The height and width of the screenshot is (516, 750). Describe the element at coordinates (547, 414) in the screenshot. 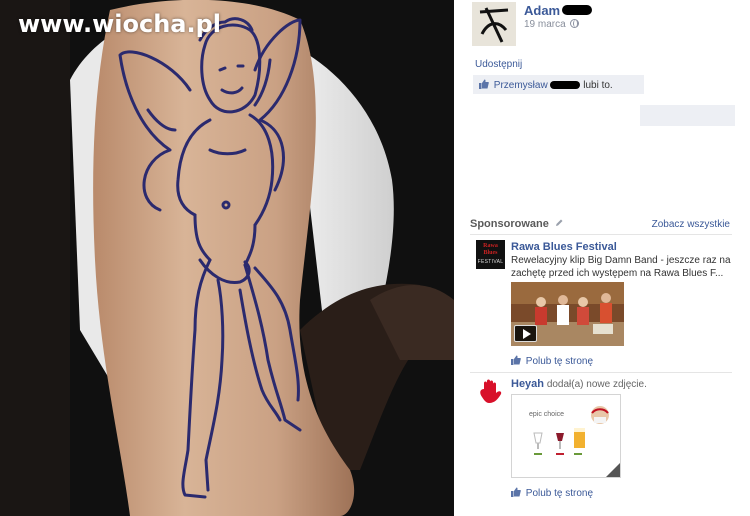

I see `card-tagline: epic choice` at that location.